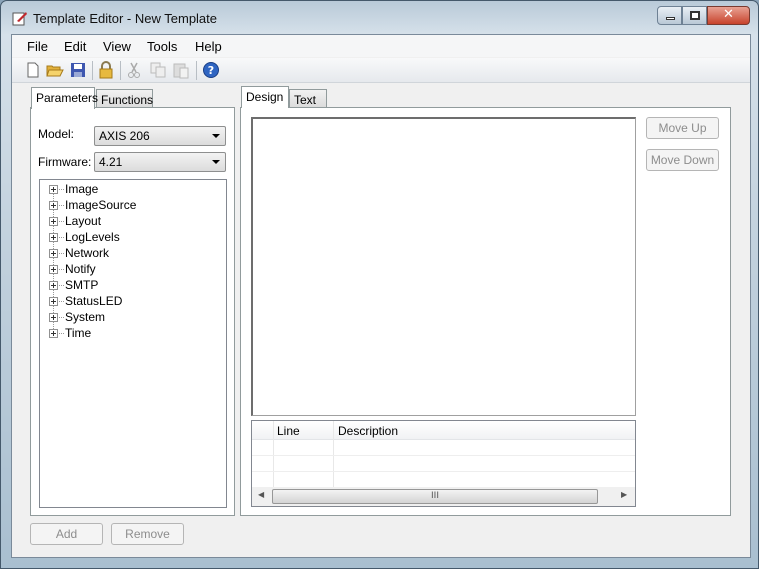 Image resolution: width=759 pixels, height=569 pixels. What do you see at coordinates (134, 222) in the screenshot?
I see `tree-node: Layout` at bounding box center [134, 222].